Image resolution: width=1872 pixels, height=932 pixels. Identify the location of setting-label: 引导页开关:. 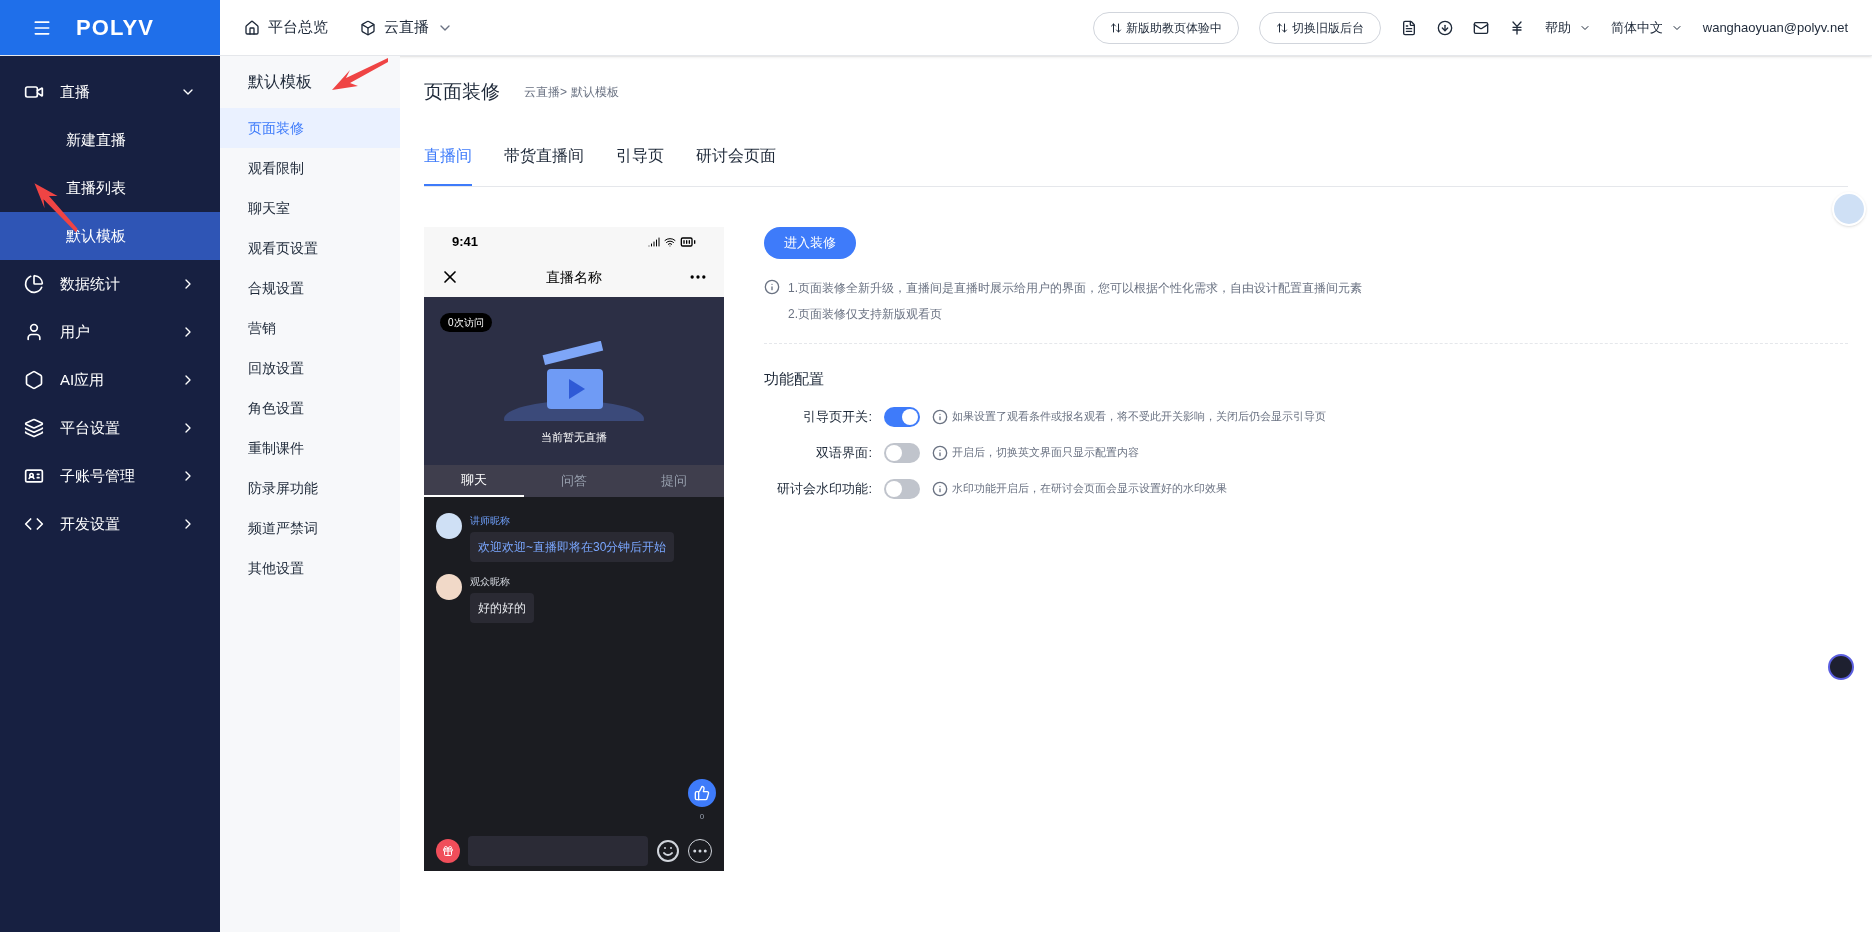
(837, 416).